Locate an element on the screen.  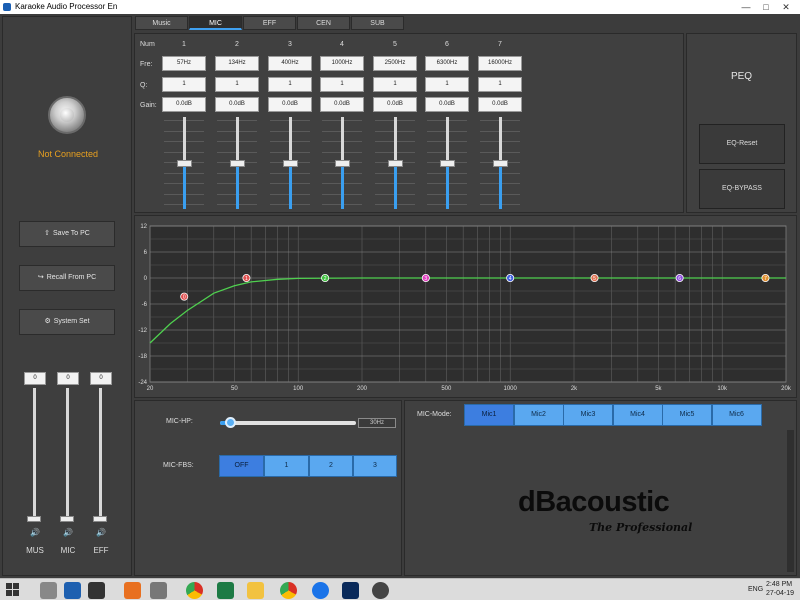
mic-value: 0 is located at coordinates (68, 378).